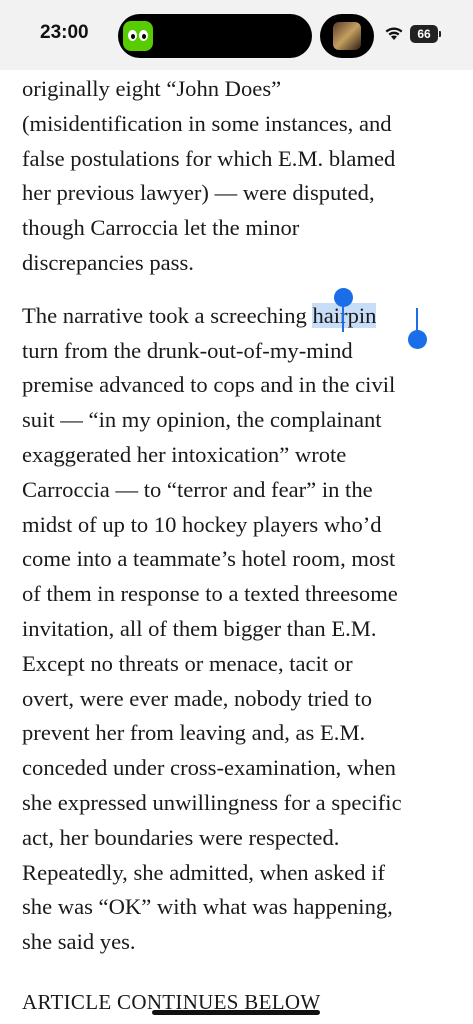 The height and width of the screenshot is (1024, 473). I want to click on text-line: exaggerated her intoxication” wrote, so click(184, 454).